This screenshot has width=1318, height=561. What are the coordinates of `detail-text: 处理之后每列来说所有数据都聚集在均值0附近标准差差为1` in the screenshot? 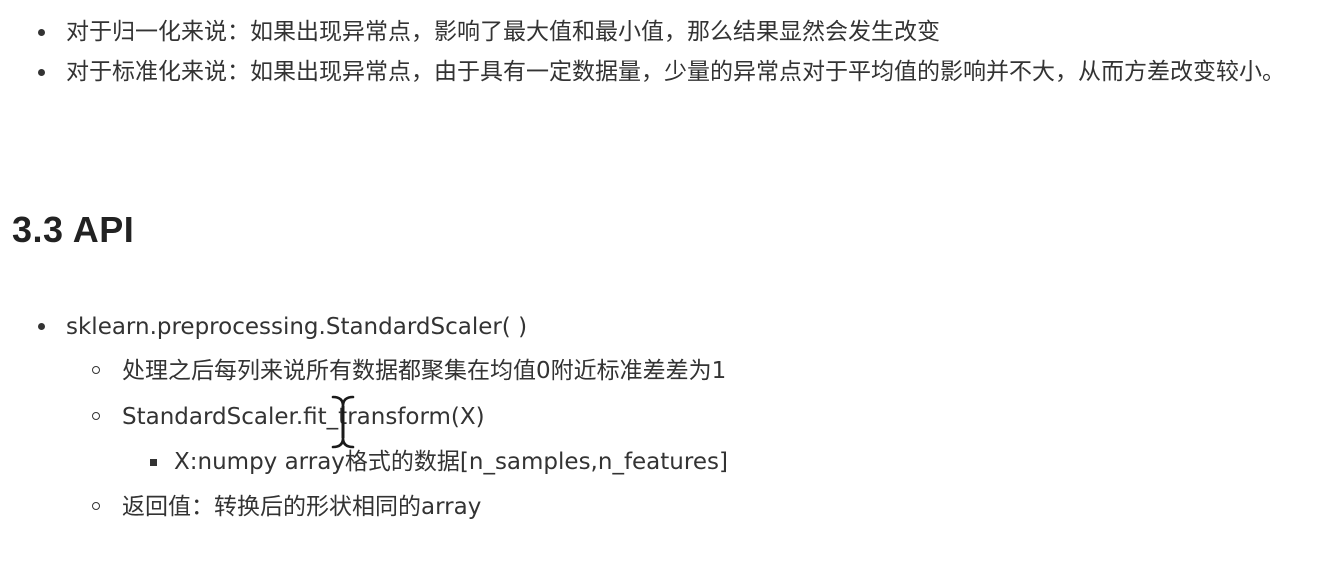 It's located at (424, 371).